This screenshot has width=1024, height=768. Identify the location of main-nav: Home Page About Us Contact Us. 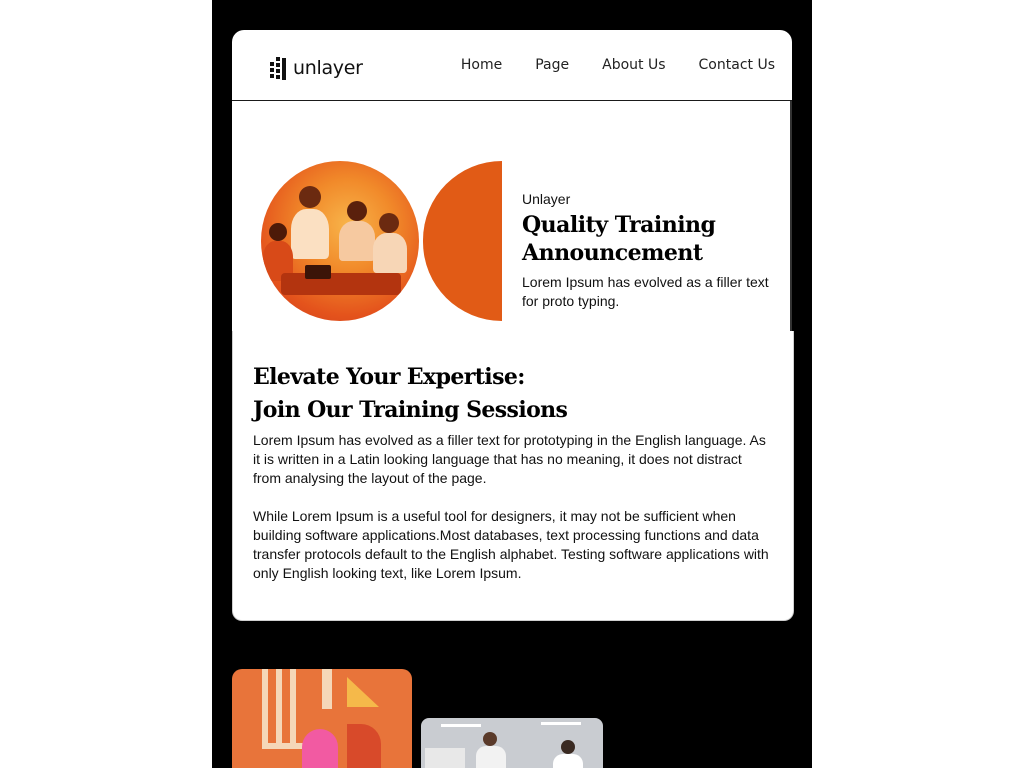
(601, 65).